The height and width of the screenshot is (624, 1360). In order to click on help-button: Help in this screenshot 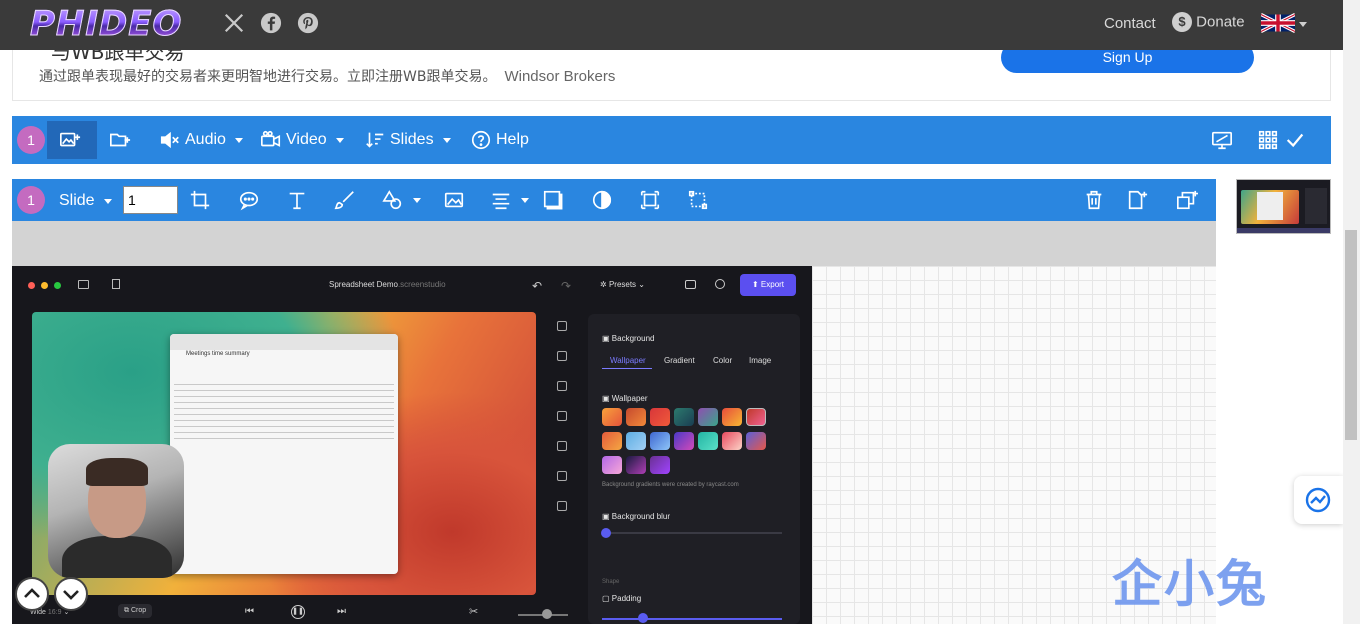, I will do `click(499, 140)`.